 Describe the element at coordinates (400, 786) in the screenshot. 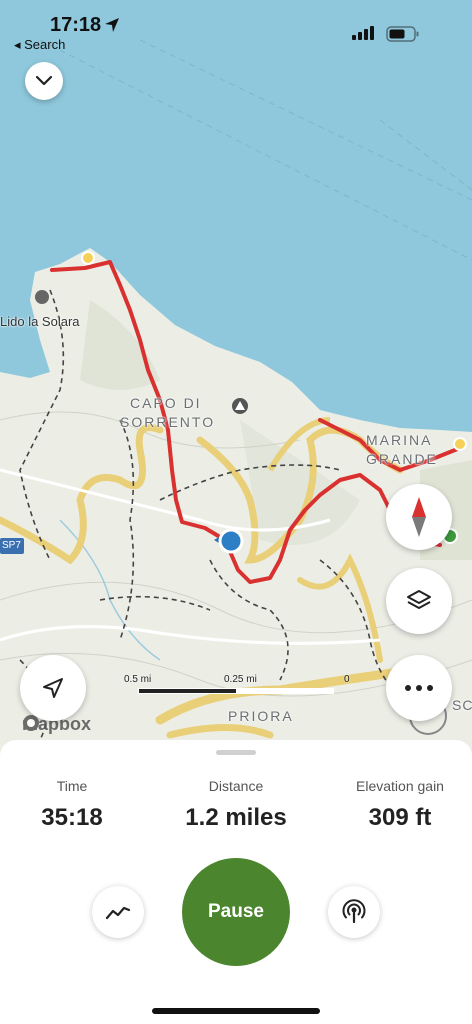

I see `stat-elevation-label: Elevation gain` at that location.